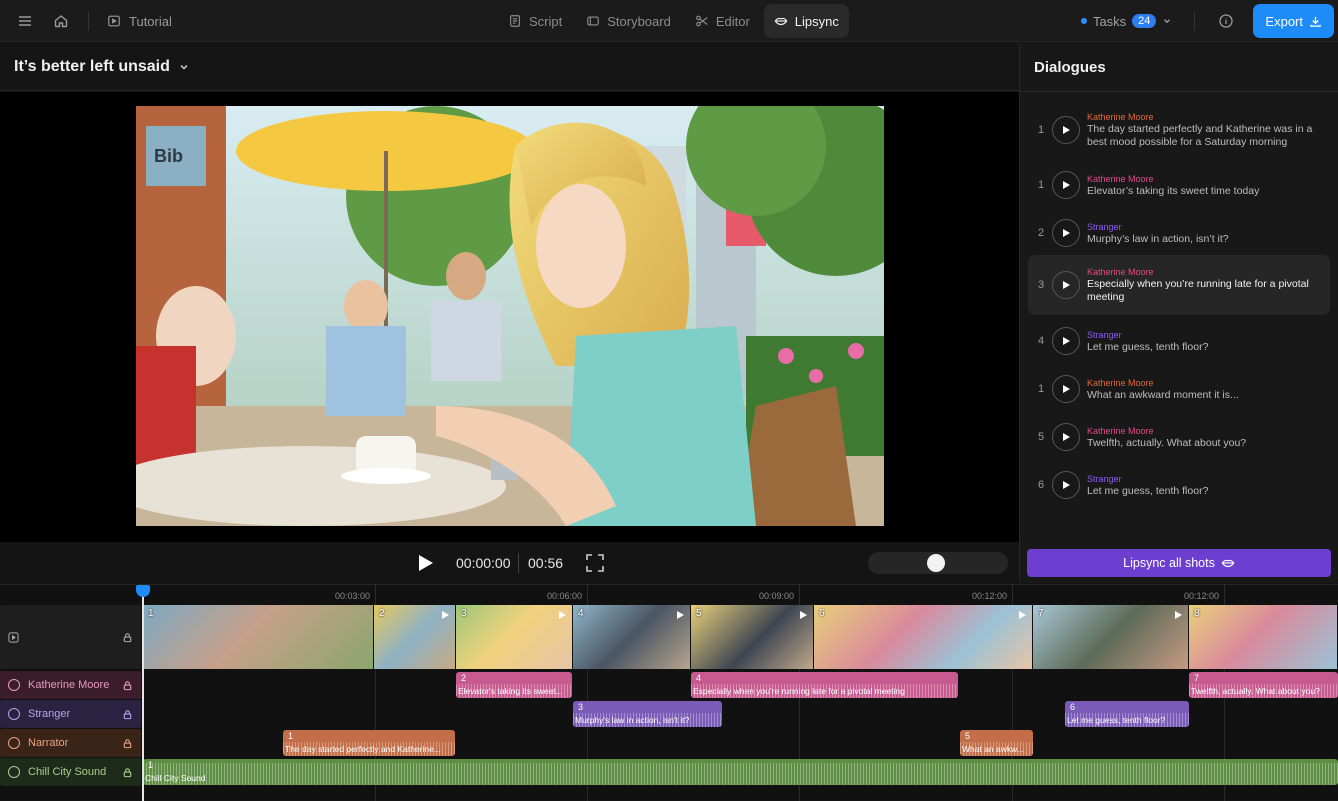 The height and width of the screenshot is (801, 1338). What do you see at coordinates (114, 21) in the screenshot?
I see `tutorial-icon` at bounding box center [114, 21].